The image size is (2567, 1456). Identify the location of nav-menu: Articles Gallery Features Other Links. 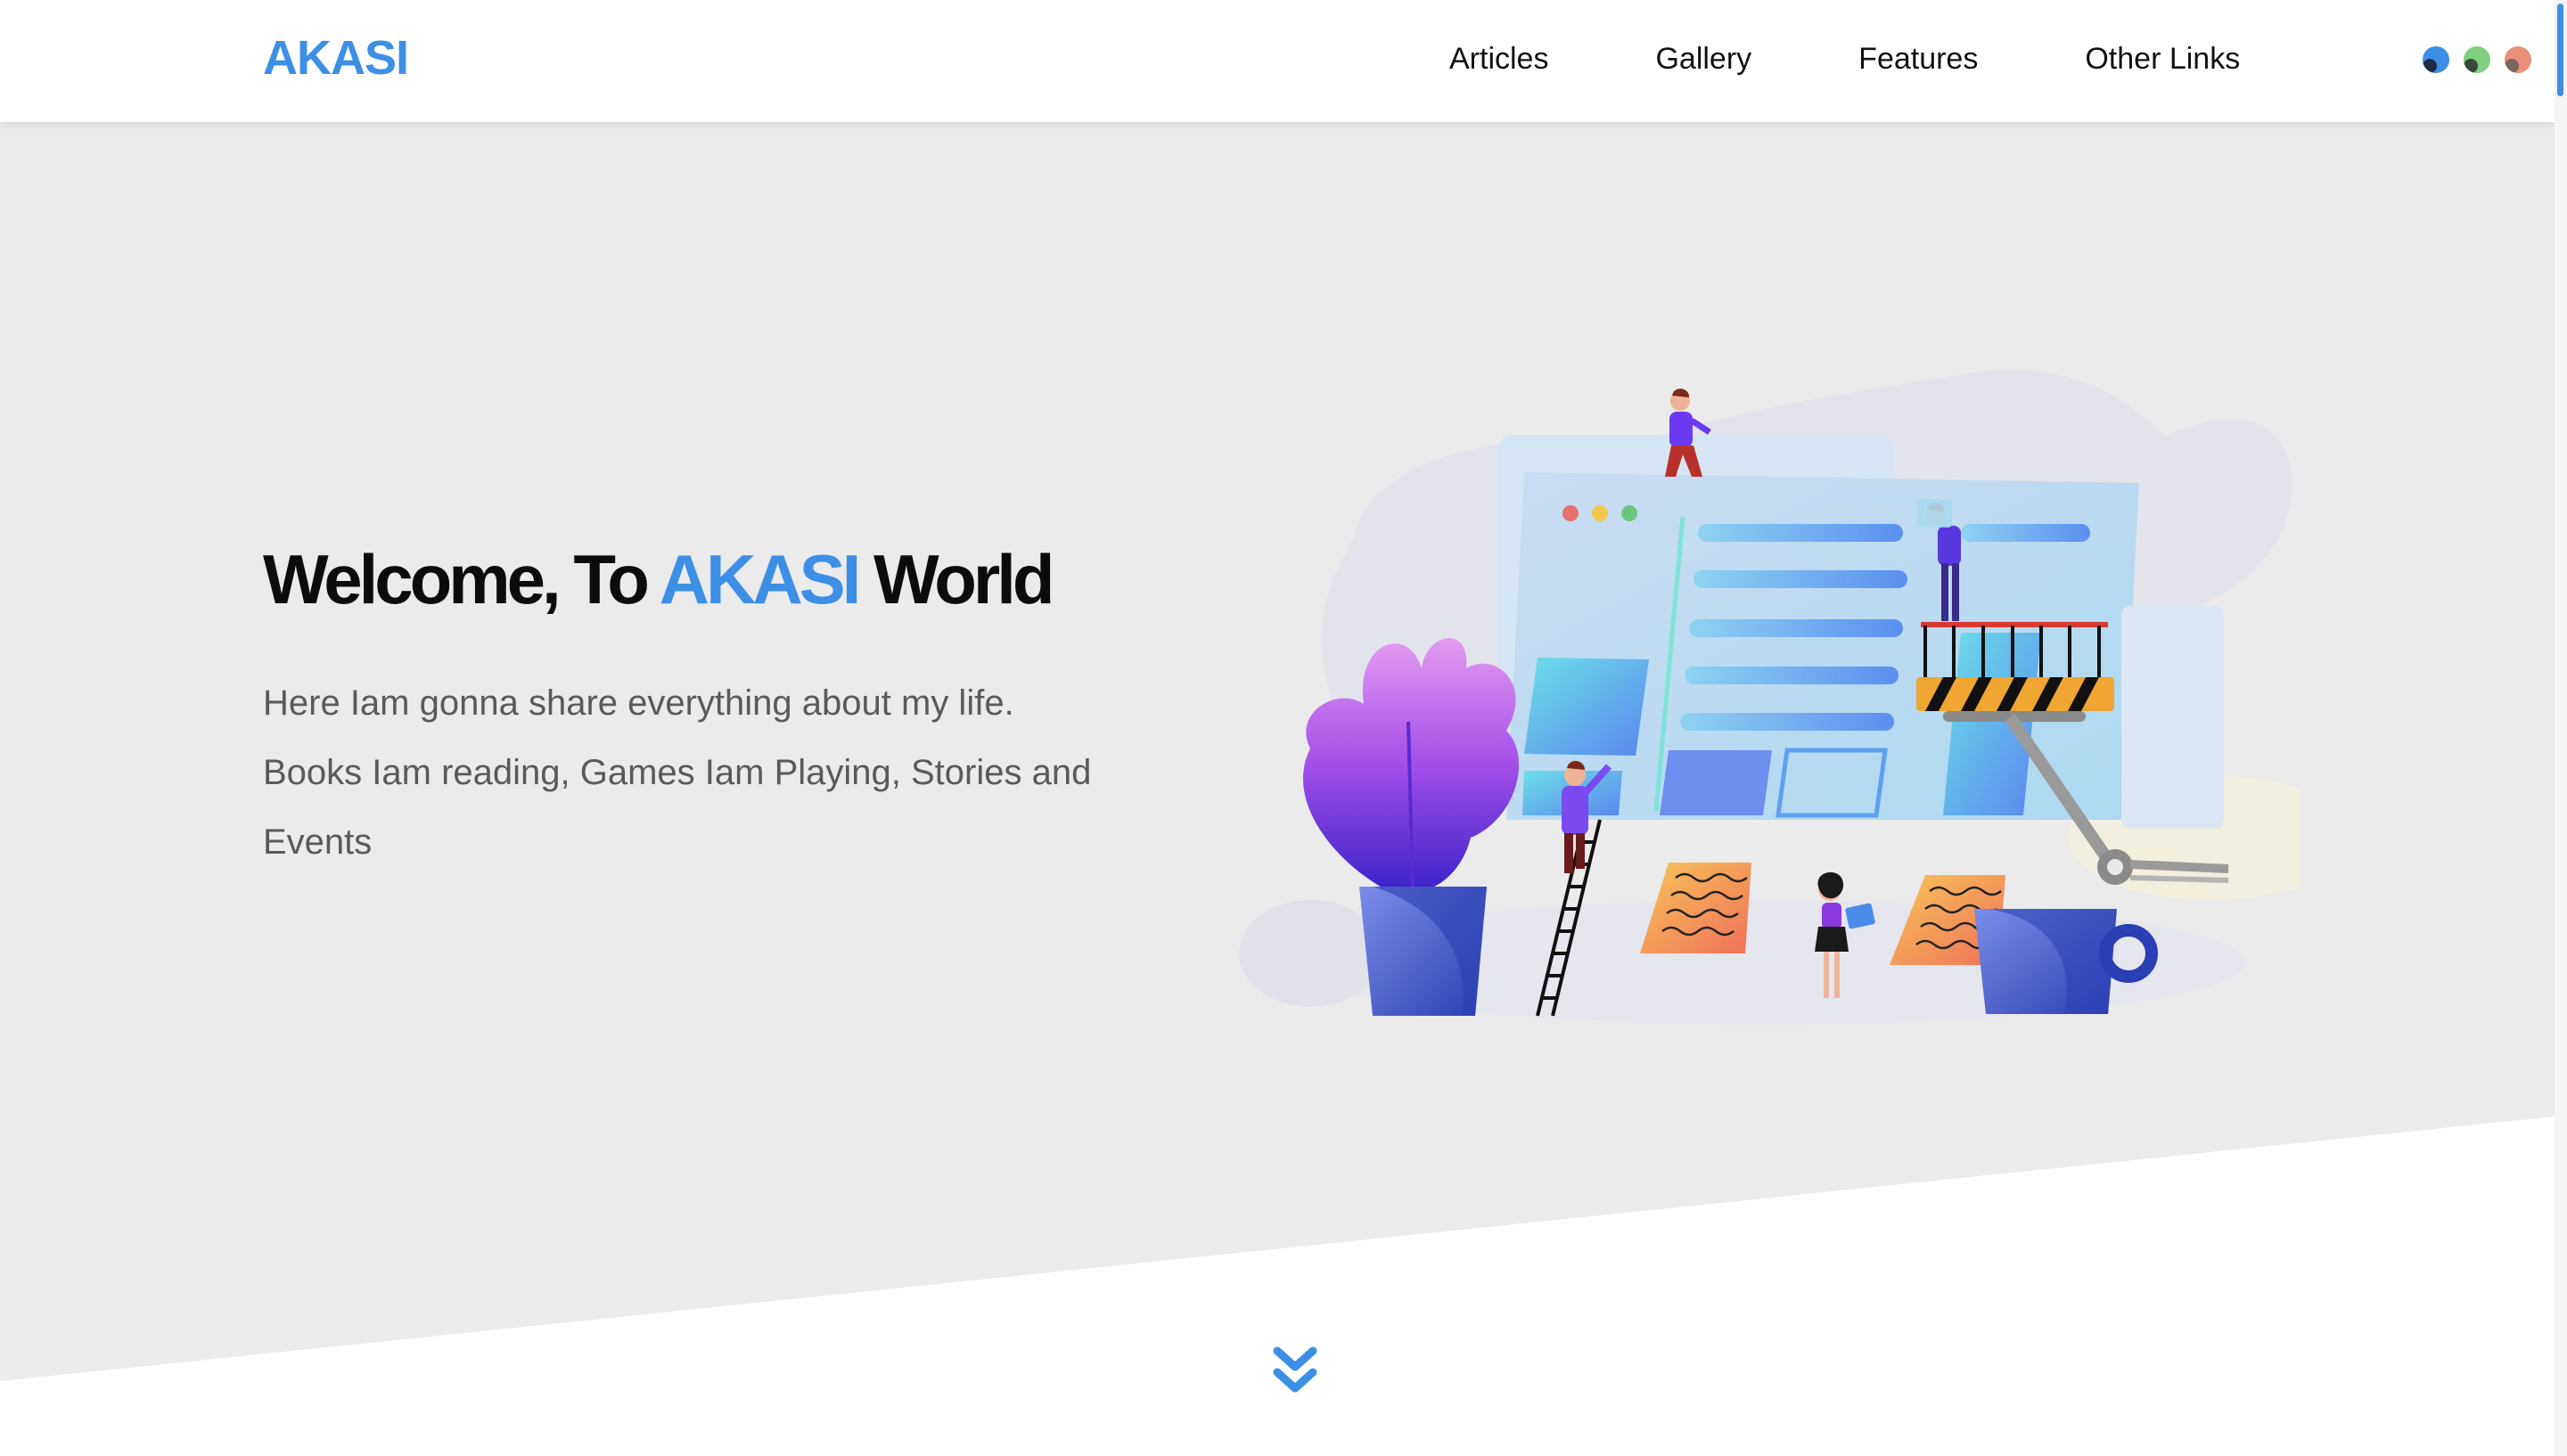
(1845, 61).